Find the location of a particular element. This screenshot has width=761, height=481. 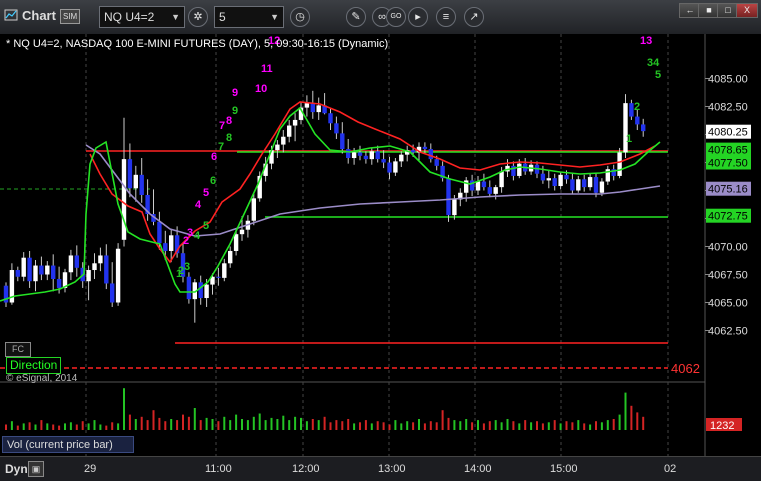

price-axis-label: 4082.50 is located at coordinates (728, 108).